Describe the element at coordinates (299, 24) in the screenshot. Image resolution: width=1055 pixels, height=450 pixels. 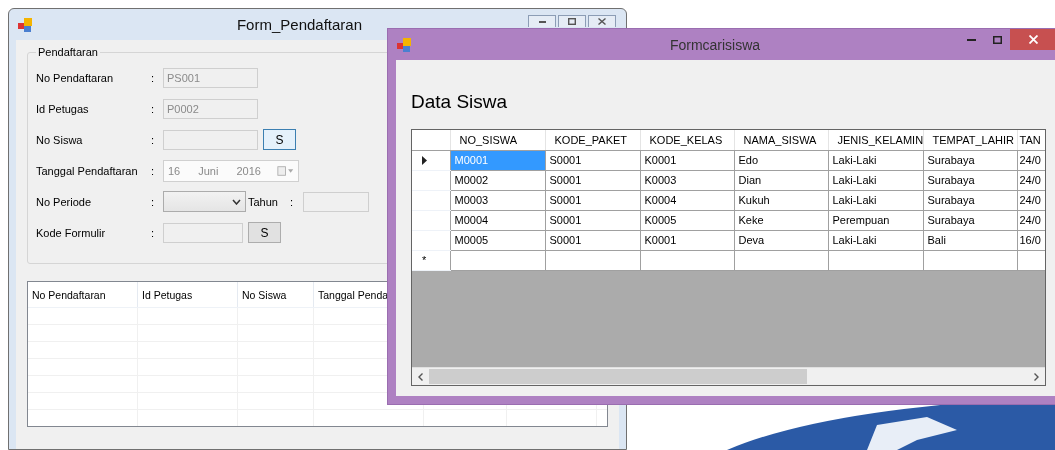
I see `window-title: Form_Pendaftaran` at that location.